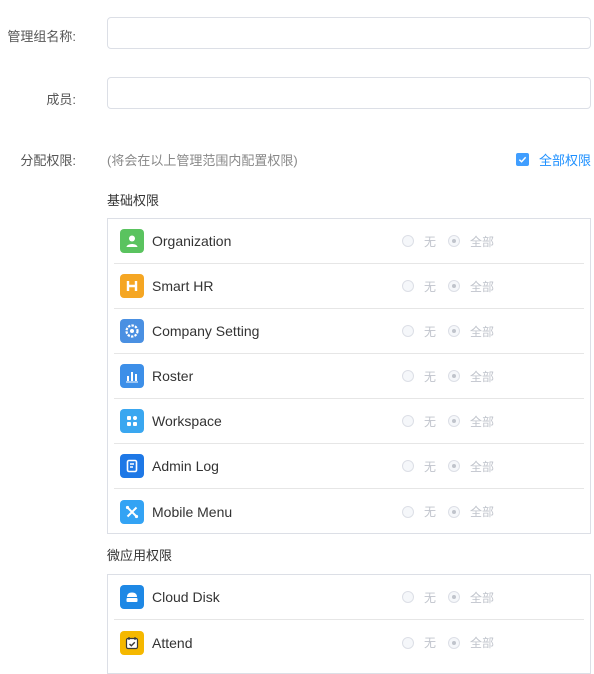  I want to click on select-all-label: 全部权限, so click(564, 160).